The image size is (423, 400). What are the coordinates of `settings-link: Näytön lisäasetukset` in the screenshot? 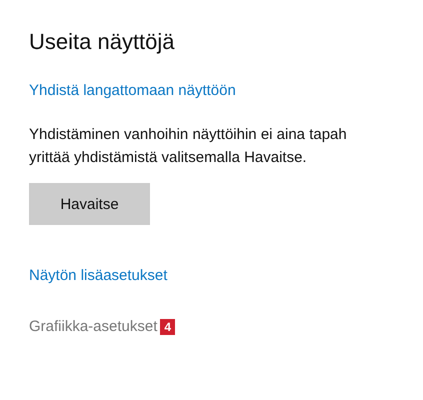 It's located at (98, 275).